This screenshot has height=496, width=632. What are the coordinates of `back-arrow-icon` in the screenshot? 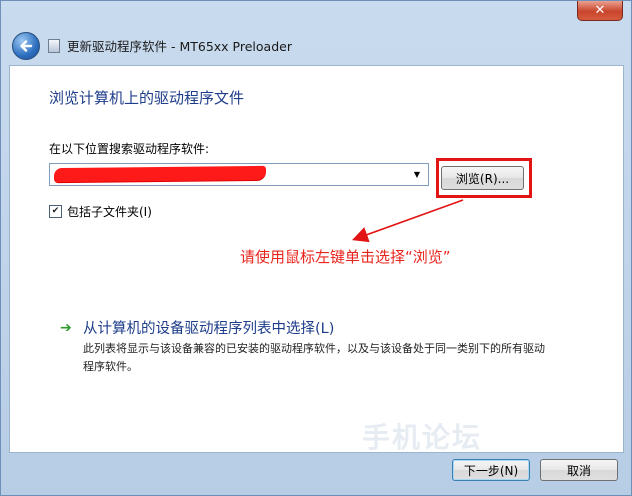 It's located at (26, 46).